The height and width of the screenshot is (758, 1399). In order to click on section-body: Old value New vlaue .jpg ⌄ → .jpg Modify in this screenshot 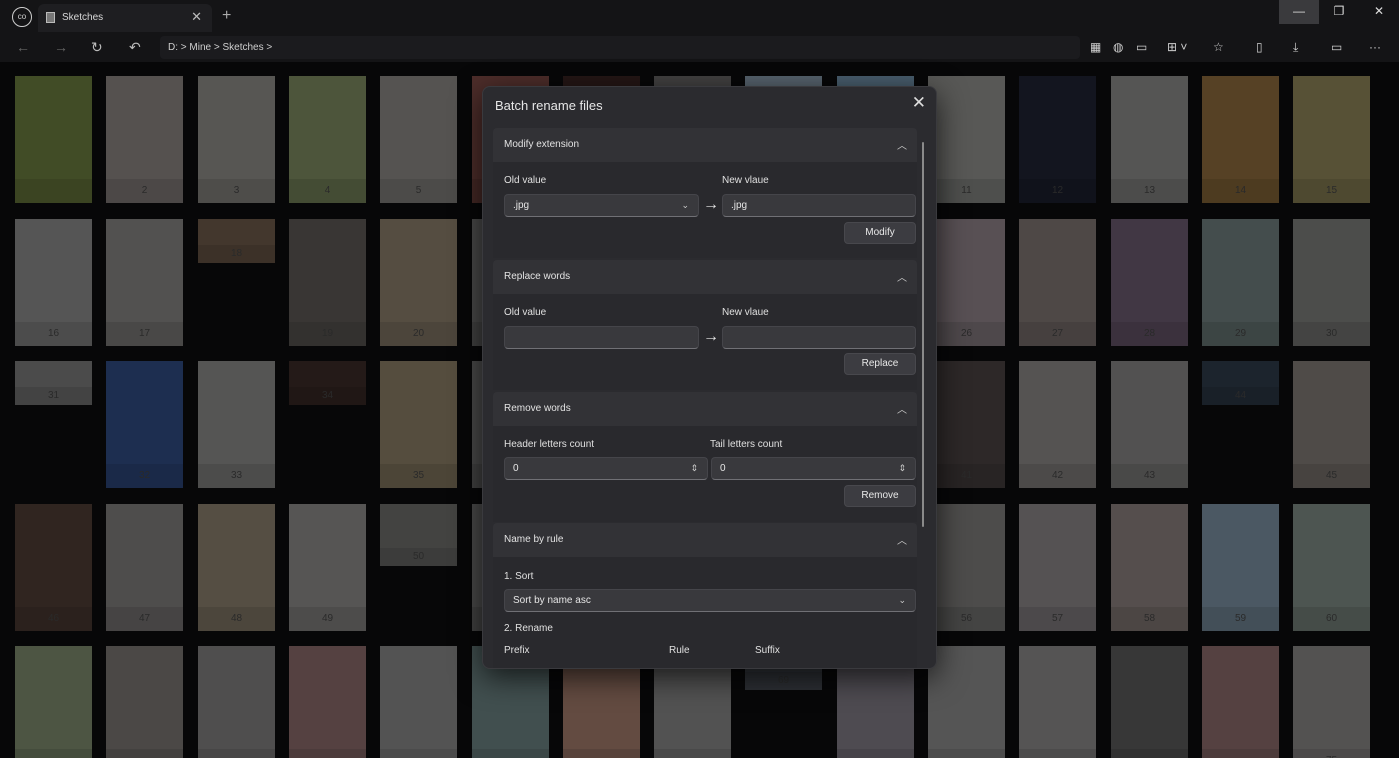, I will do `click(705, 210)`.